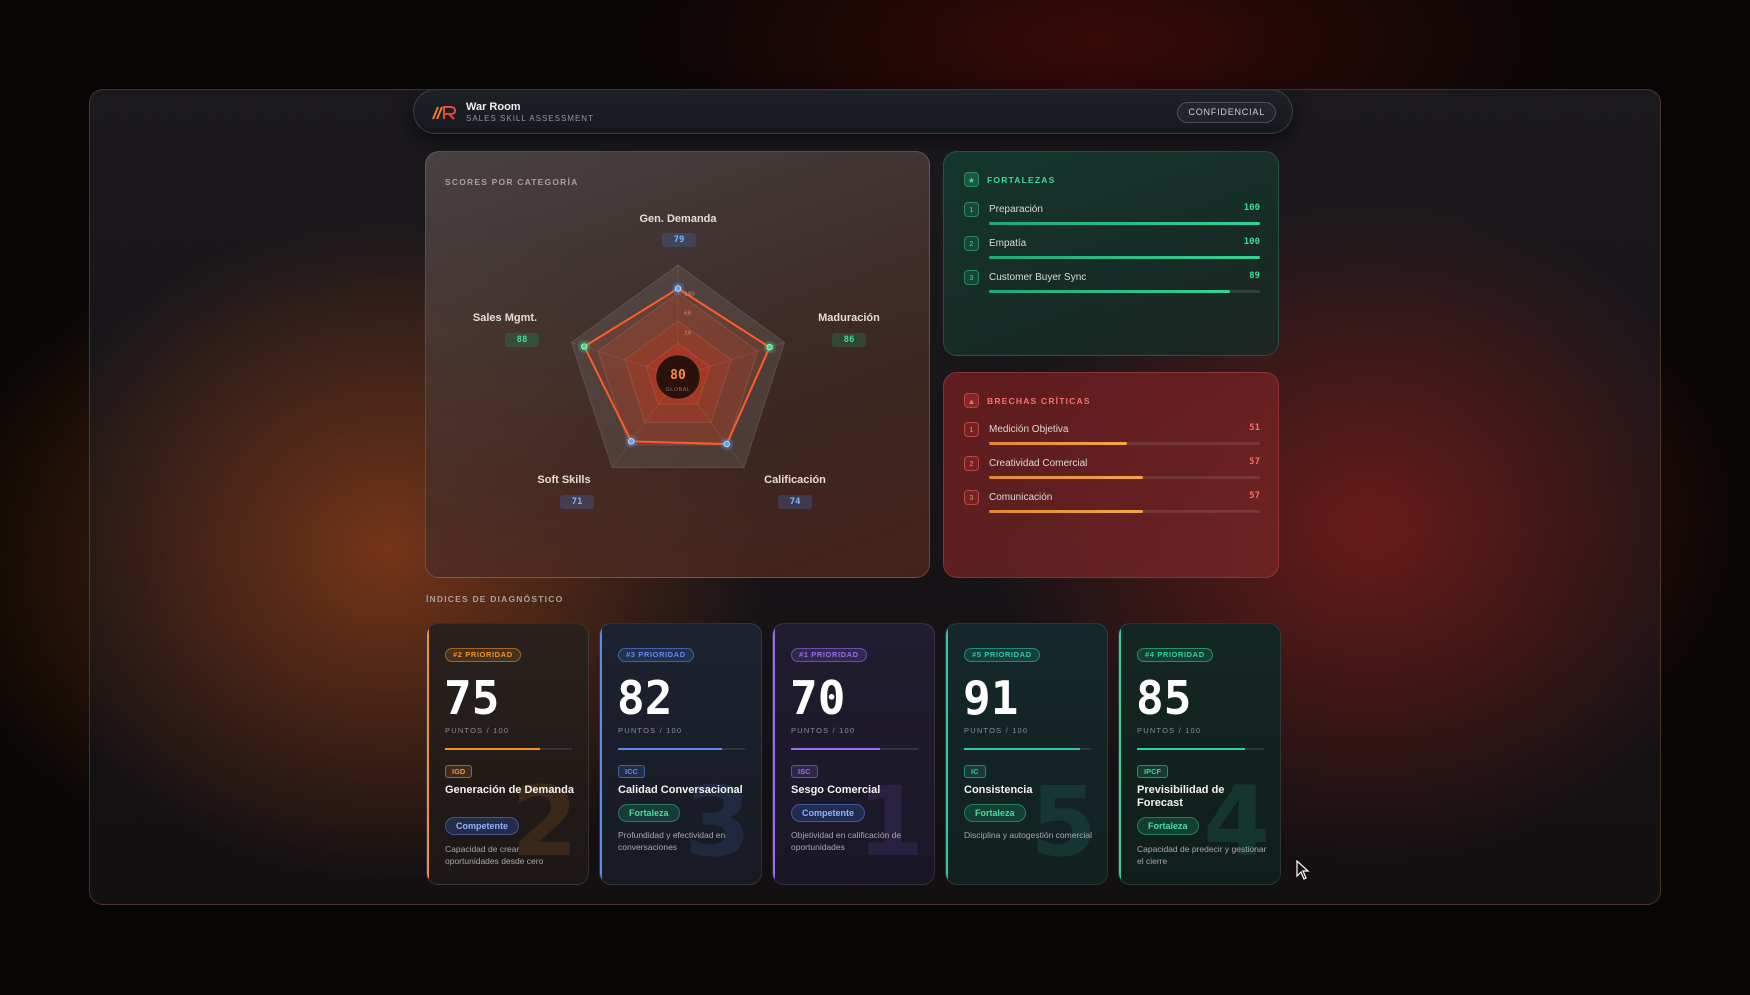 The image size is (1750, 995). I want to click on card-code-badge: IC, so click(975, 771).